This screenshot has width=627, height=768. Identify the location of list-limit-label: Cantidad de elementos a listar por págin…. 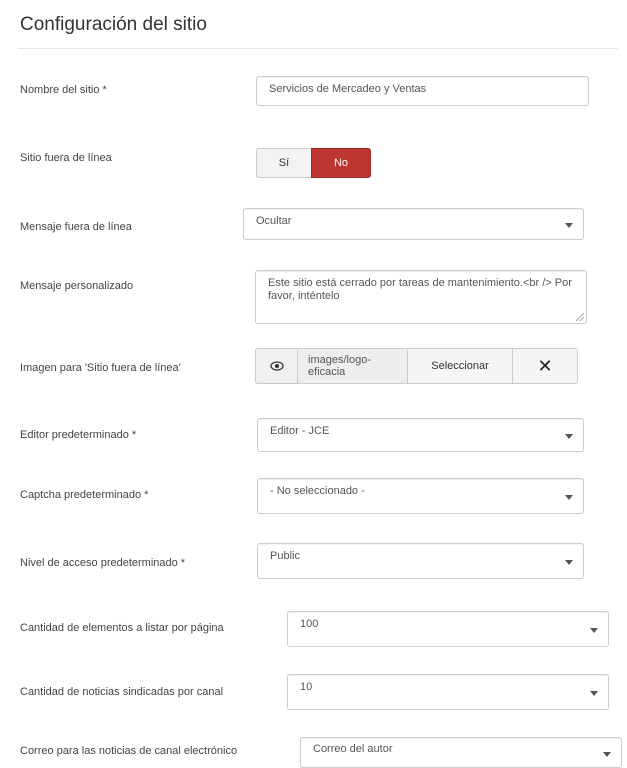
(122, 628).